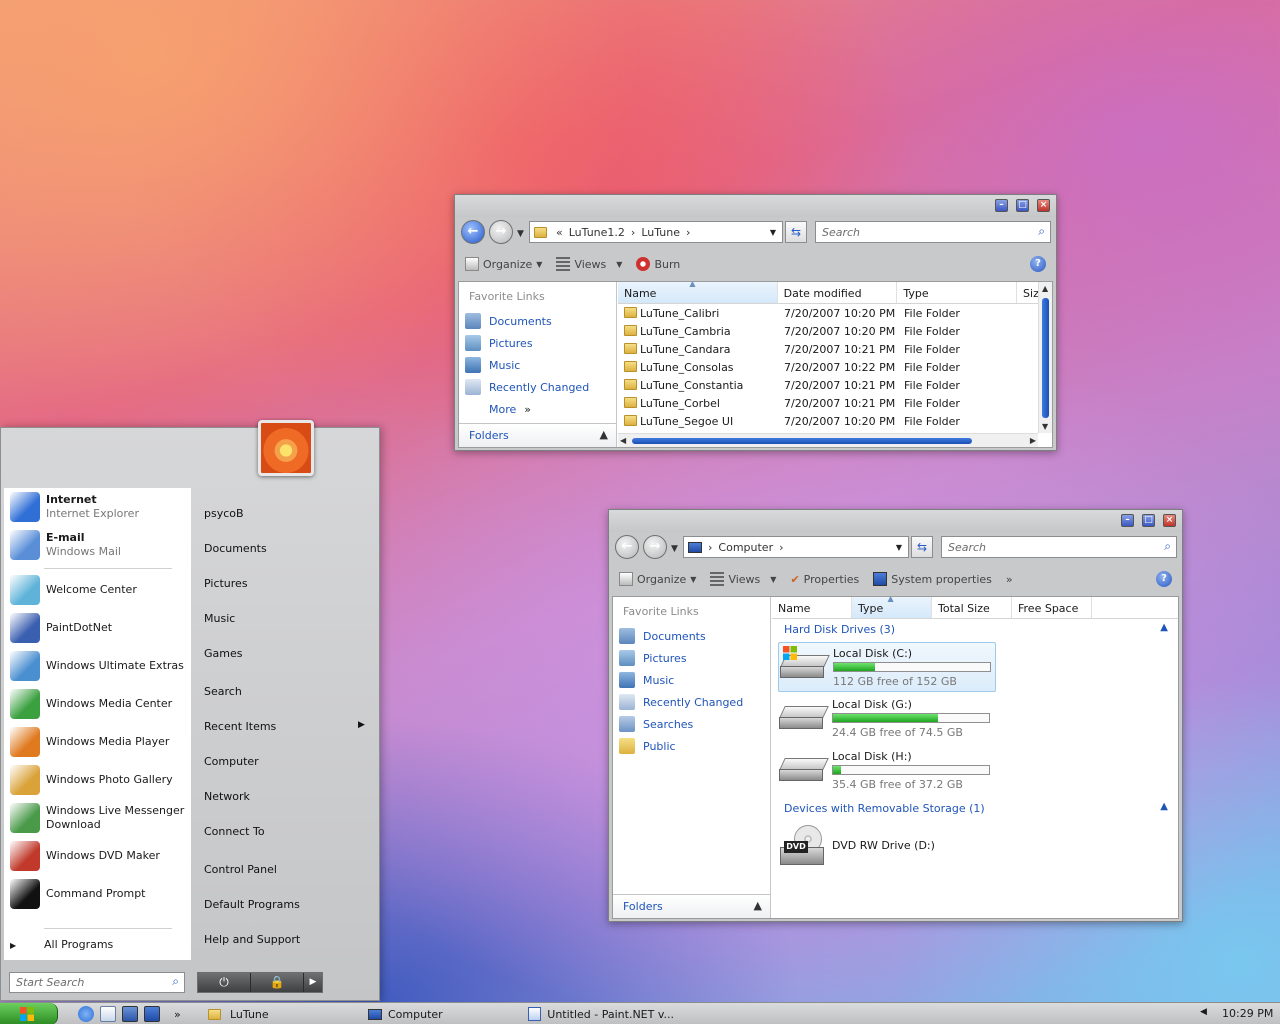 The height and width of the screenshot is (1024, 1280). Describe the element at coordinates (252, 904) in the screenshot. I see `start-link-default-programs: Default Programs` at that location.